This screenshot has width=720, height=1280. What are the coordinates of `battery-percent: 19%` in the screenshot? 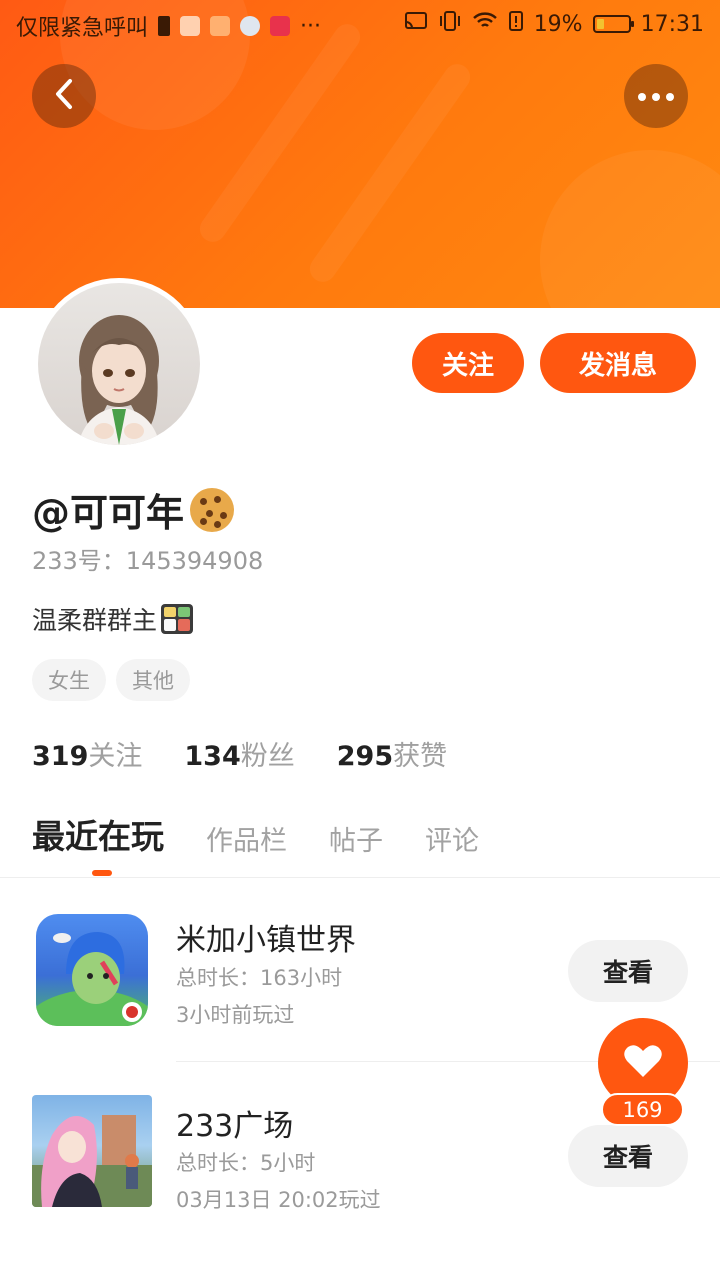 It's located at (558, 24).